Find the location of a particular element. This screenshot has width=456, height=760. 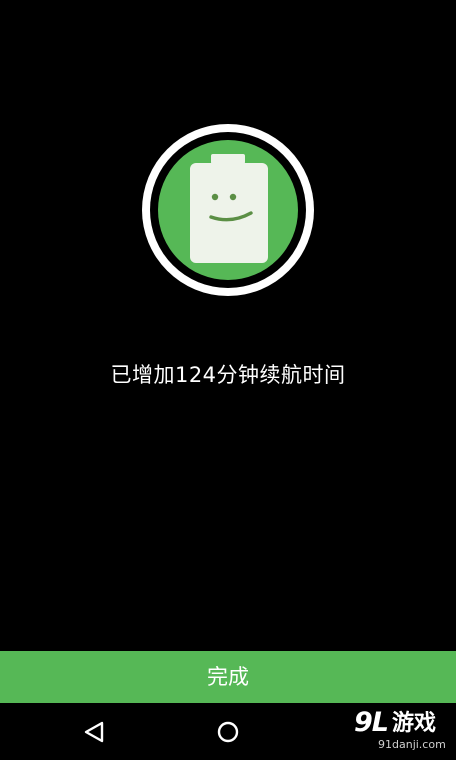

site-watermark: 9L 游戏 91danji.com is located at coordinates (403, 733).